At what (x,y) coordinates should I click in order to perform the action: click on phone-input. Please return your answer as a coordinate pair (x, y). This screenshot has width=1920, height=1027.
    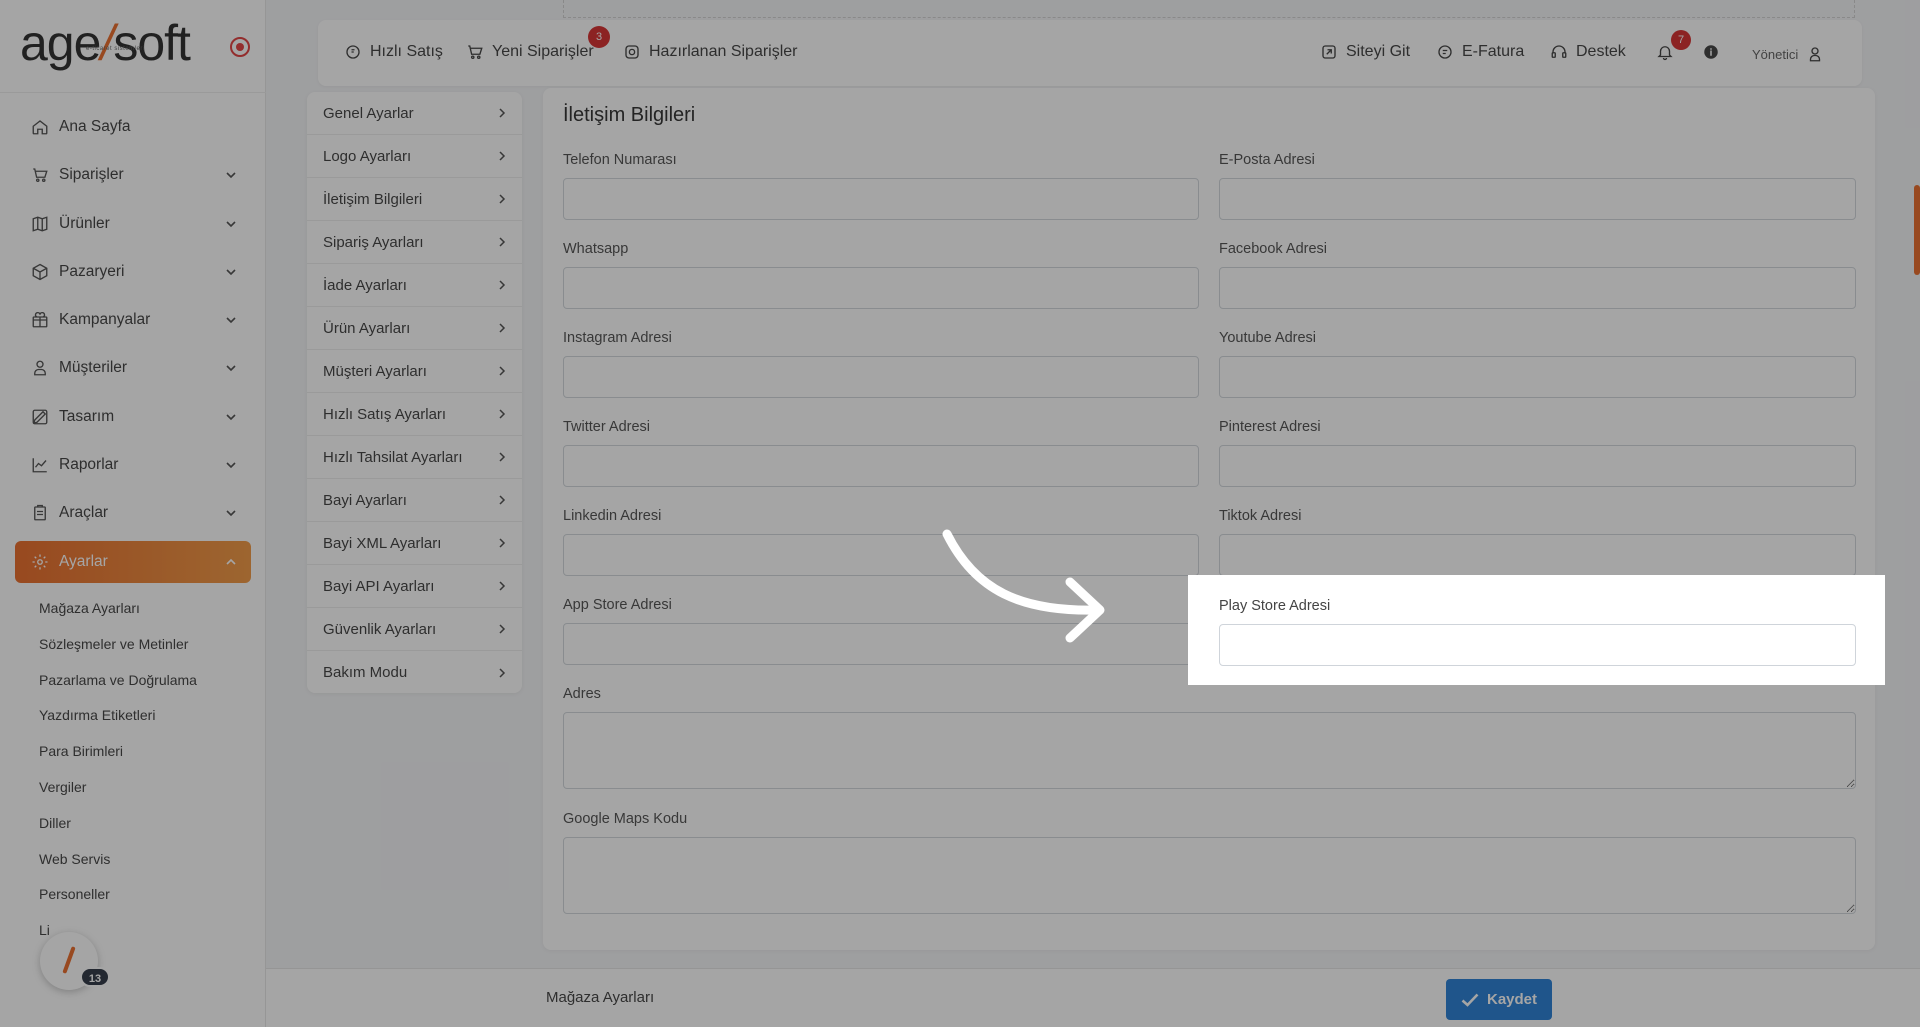
    Looking at the image, I should click on (881, 199).